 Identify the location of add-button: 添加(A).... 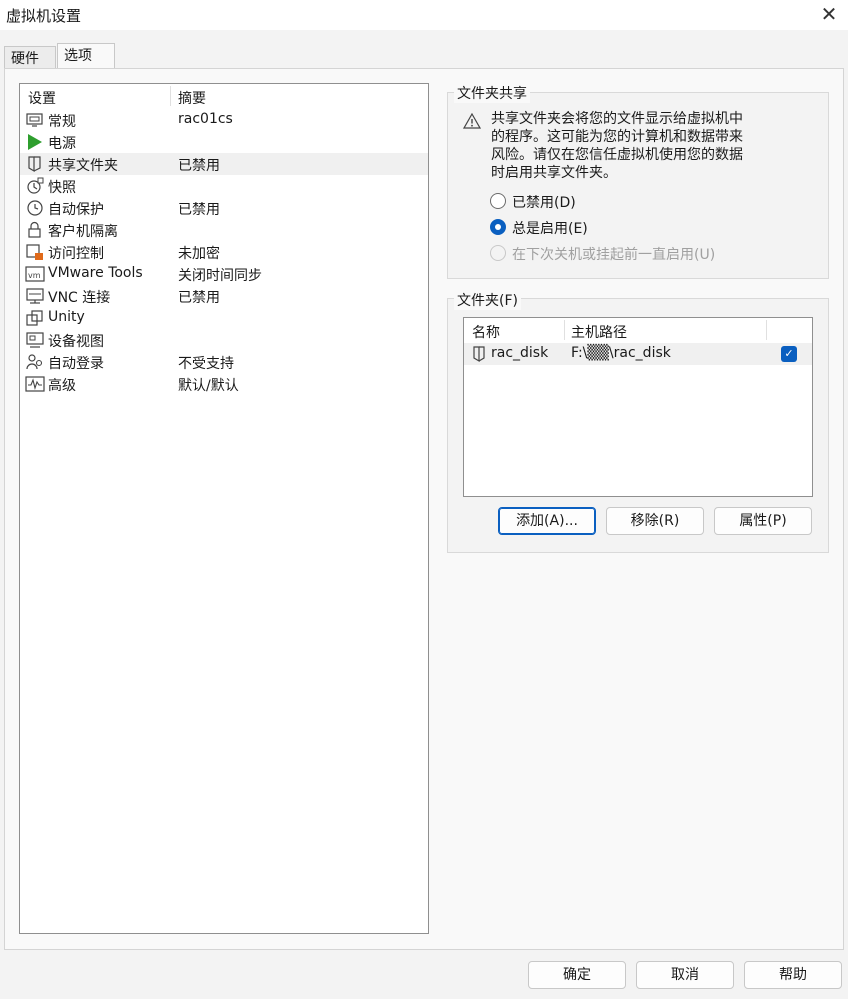
(547, 521).